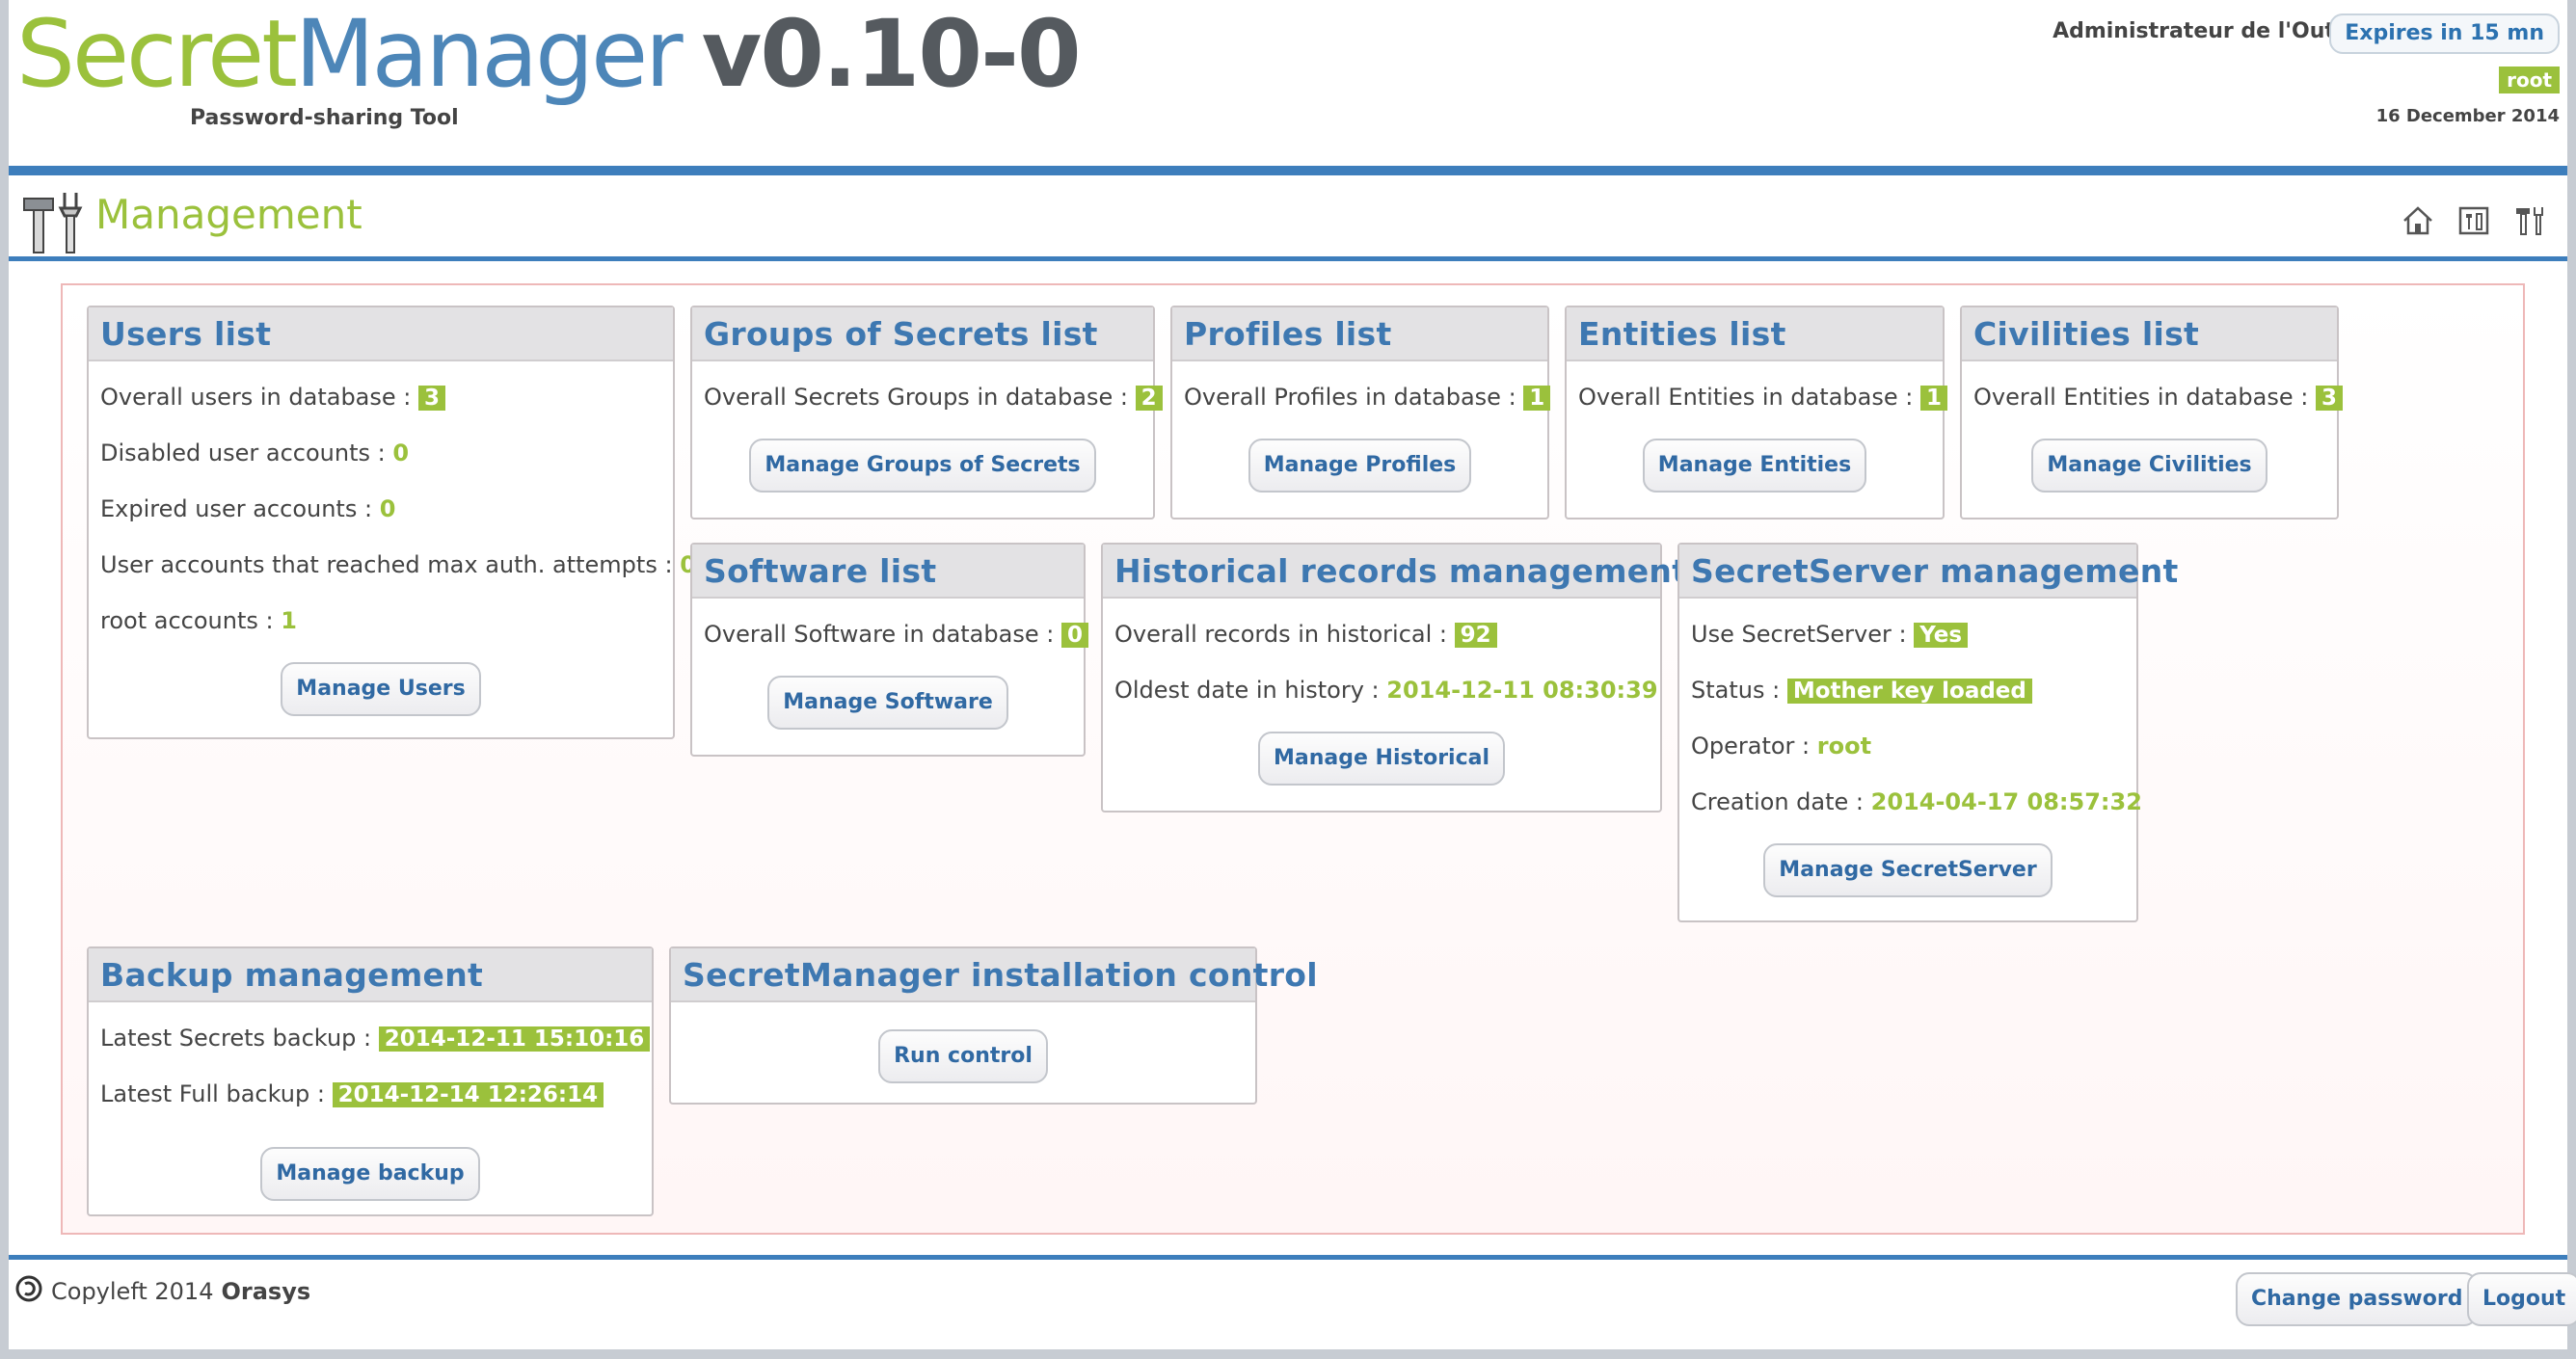  I want to click on app-logo: SecretManager v0.10-0, so click(549, 54).